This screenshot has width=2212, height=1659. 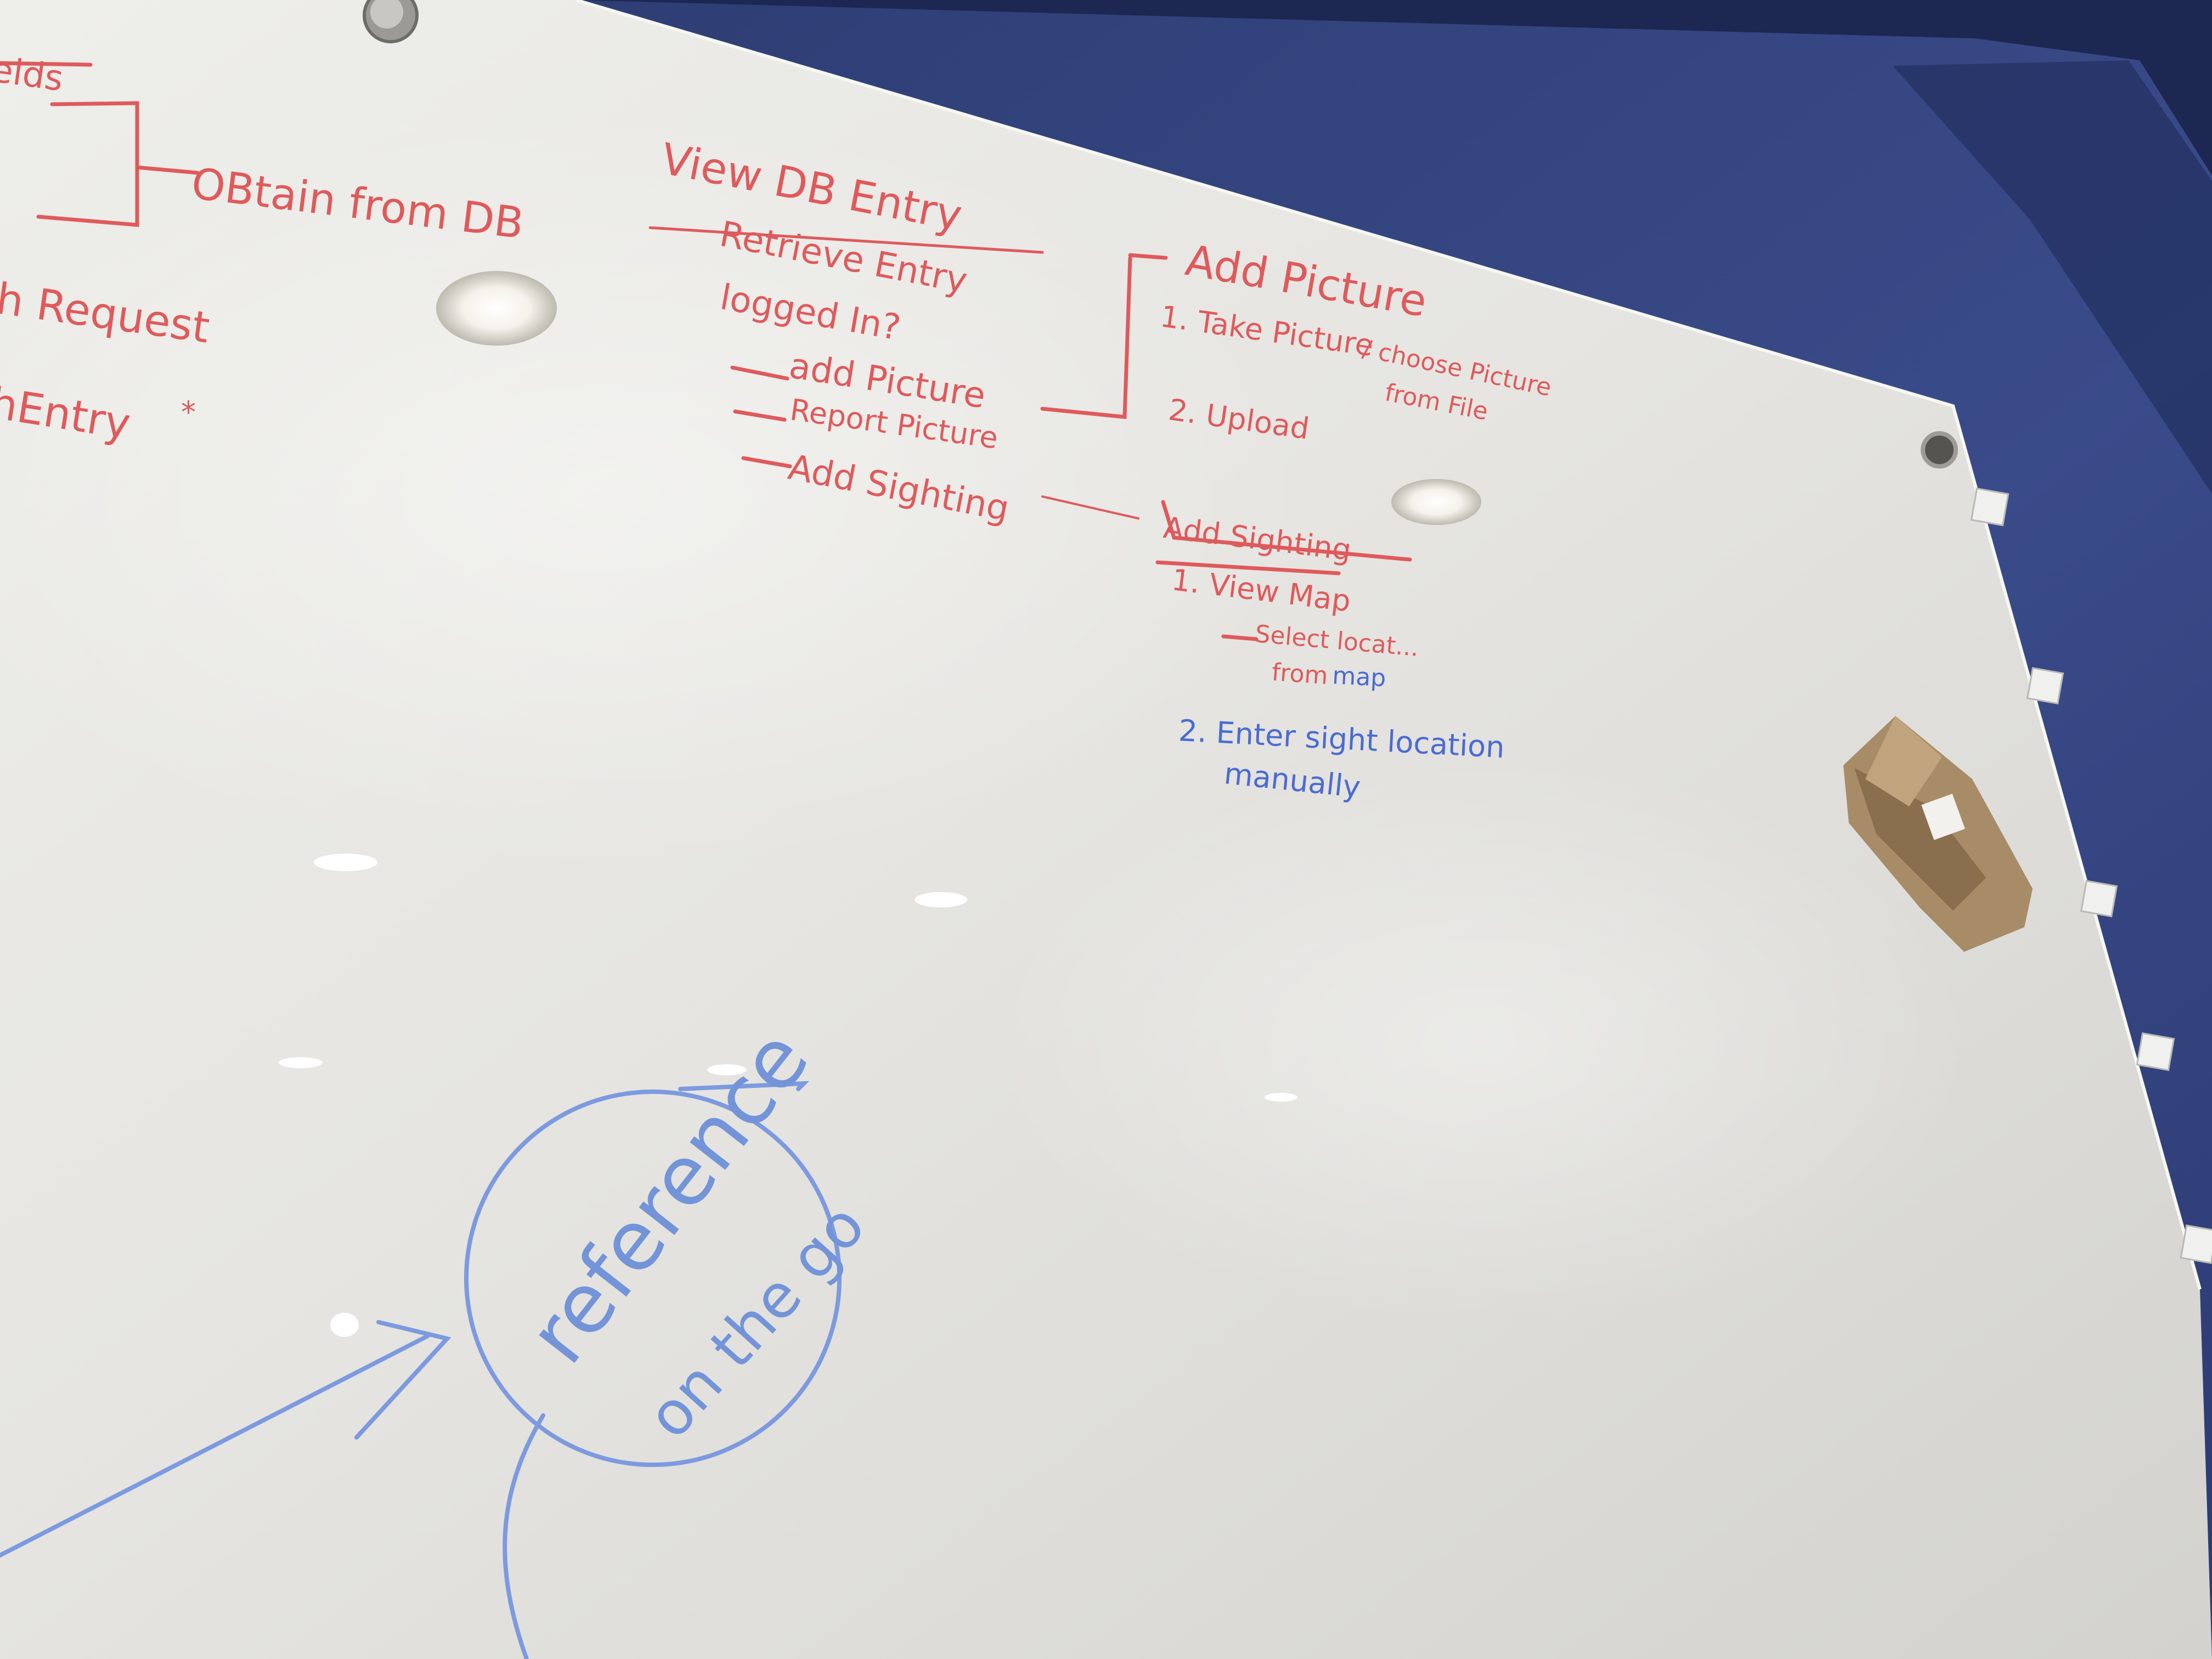 I want to click on add-sighting-sub-2: from, so click(x=1300, y=675).